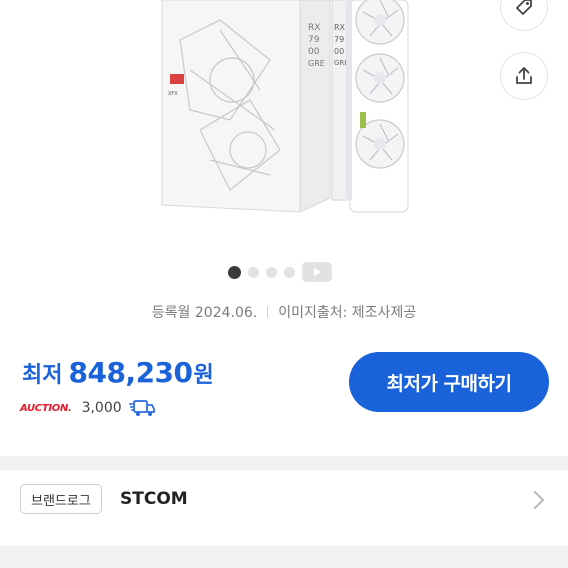 The width and height of the screenshot is (568, 568). I want to click on tag-button, so click(524, 15).